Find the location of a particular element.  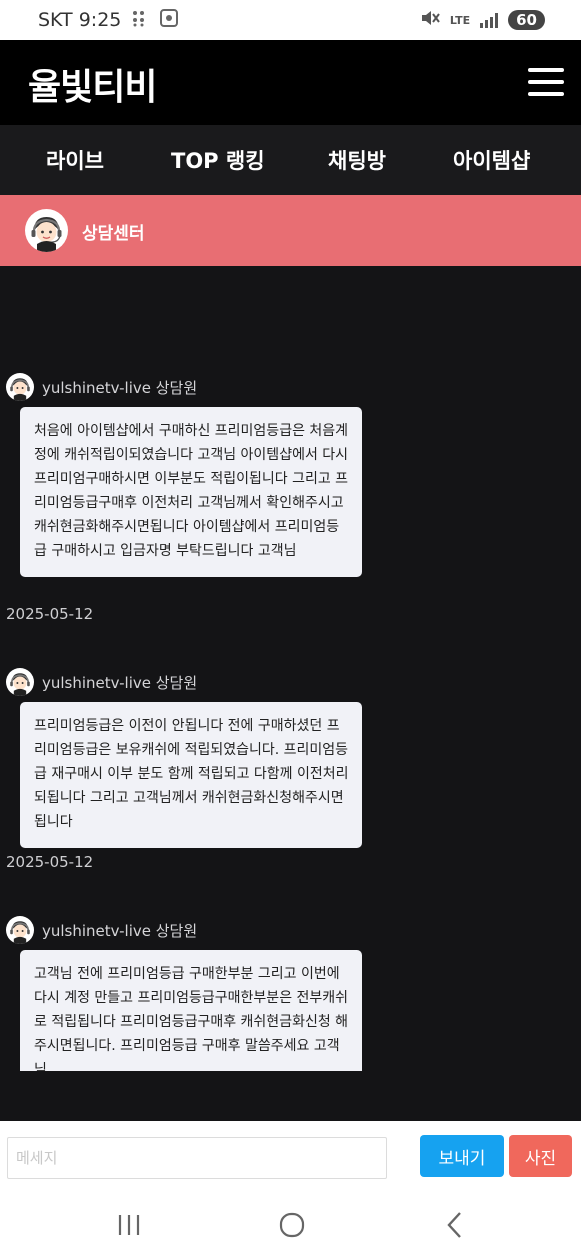

home-icon is located at coordinates (292, 1227).